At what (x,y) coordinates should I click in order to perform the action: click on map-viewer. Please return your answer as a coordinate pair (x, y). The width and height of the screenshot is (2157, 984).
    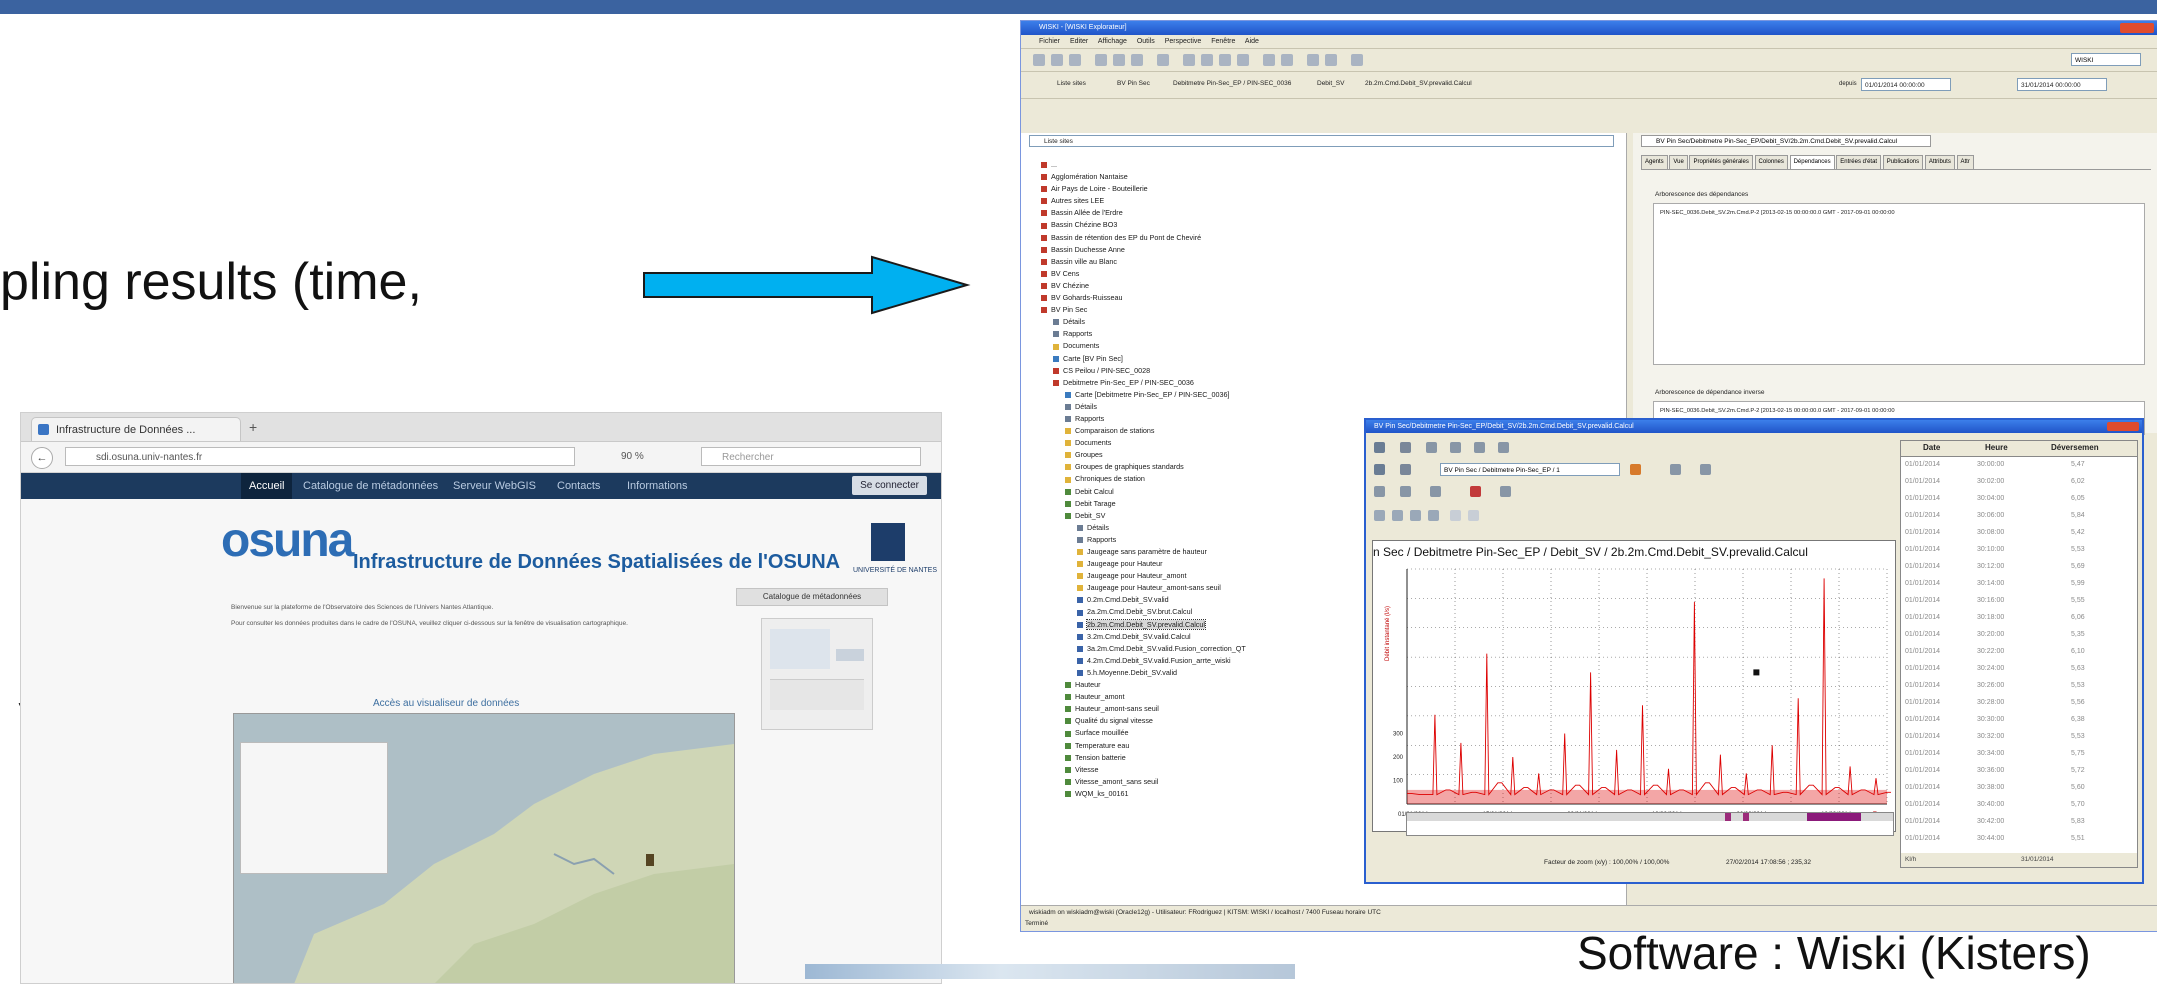
    Looking at the image, I should click on (484, 848).